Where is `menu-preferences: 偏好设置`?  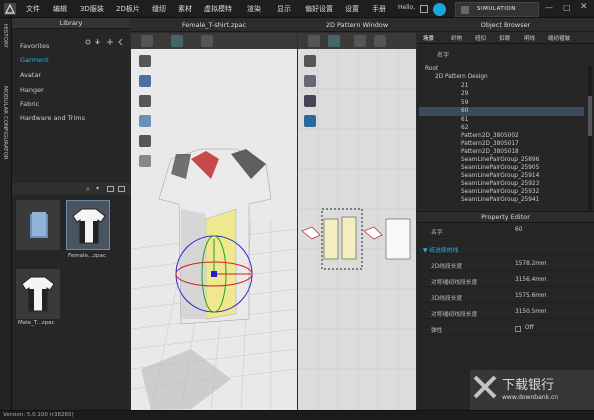 menu-preferences: 偏好设置 is located at coordinates (319, 9).